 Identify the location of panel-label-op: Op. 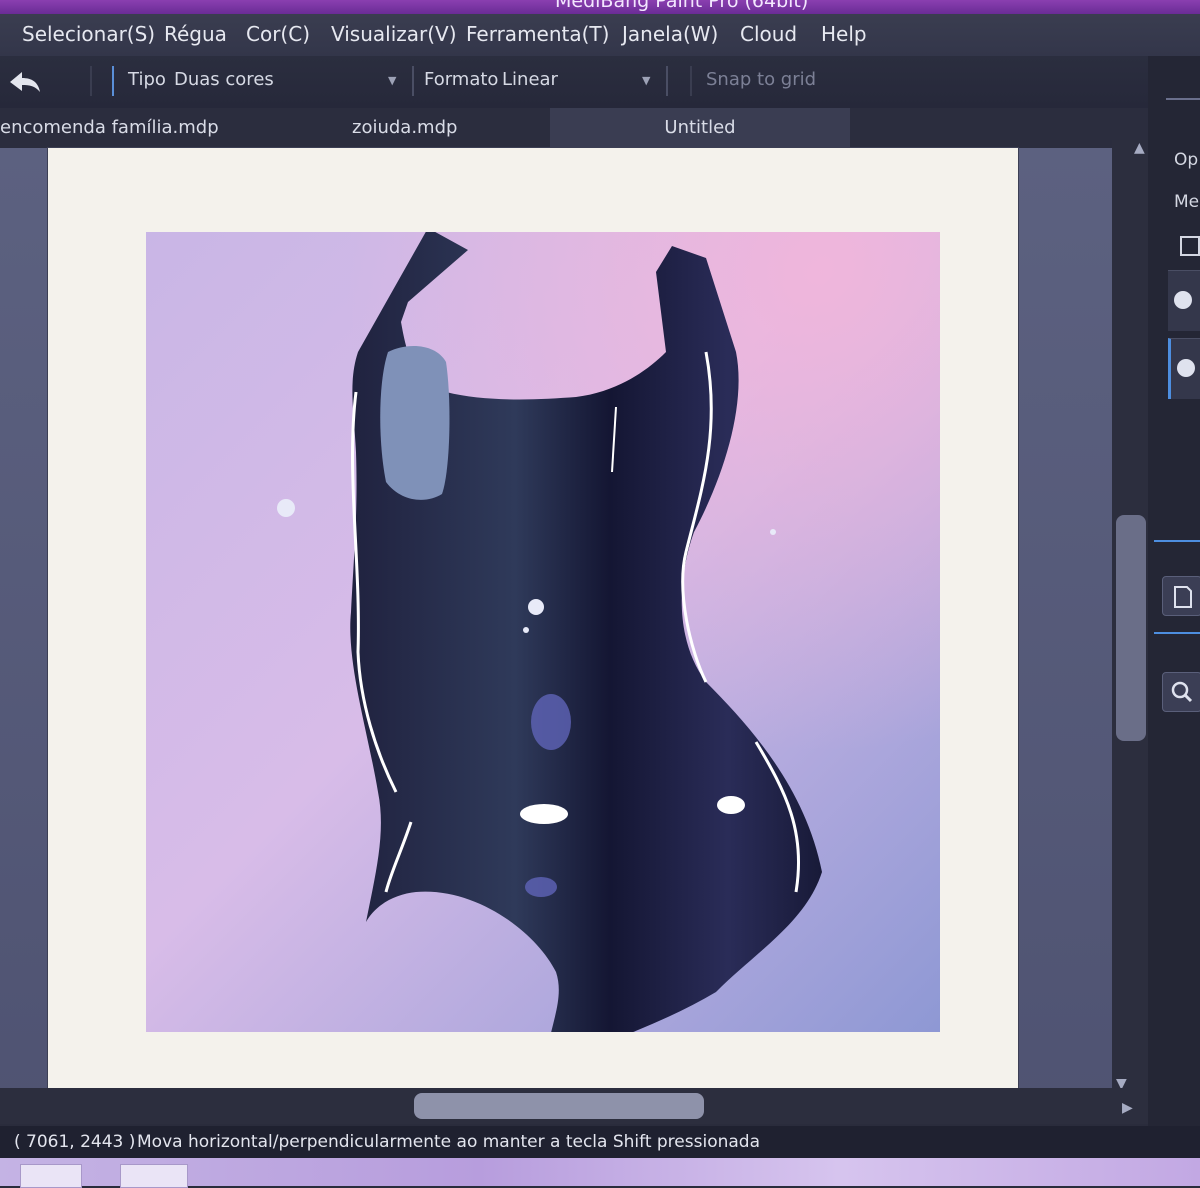
(1186, 160).